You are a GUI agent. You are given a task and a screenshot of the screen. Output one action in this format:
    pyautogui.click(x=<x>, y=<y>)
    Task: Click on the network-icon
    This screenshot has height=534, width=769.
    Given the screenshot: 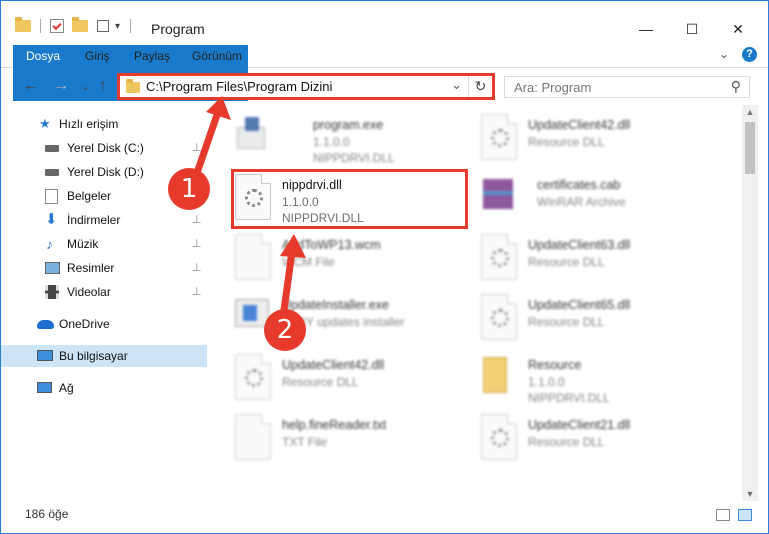 What is the action you would take?
    pyautogui.click(x=44, y=387)
    